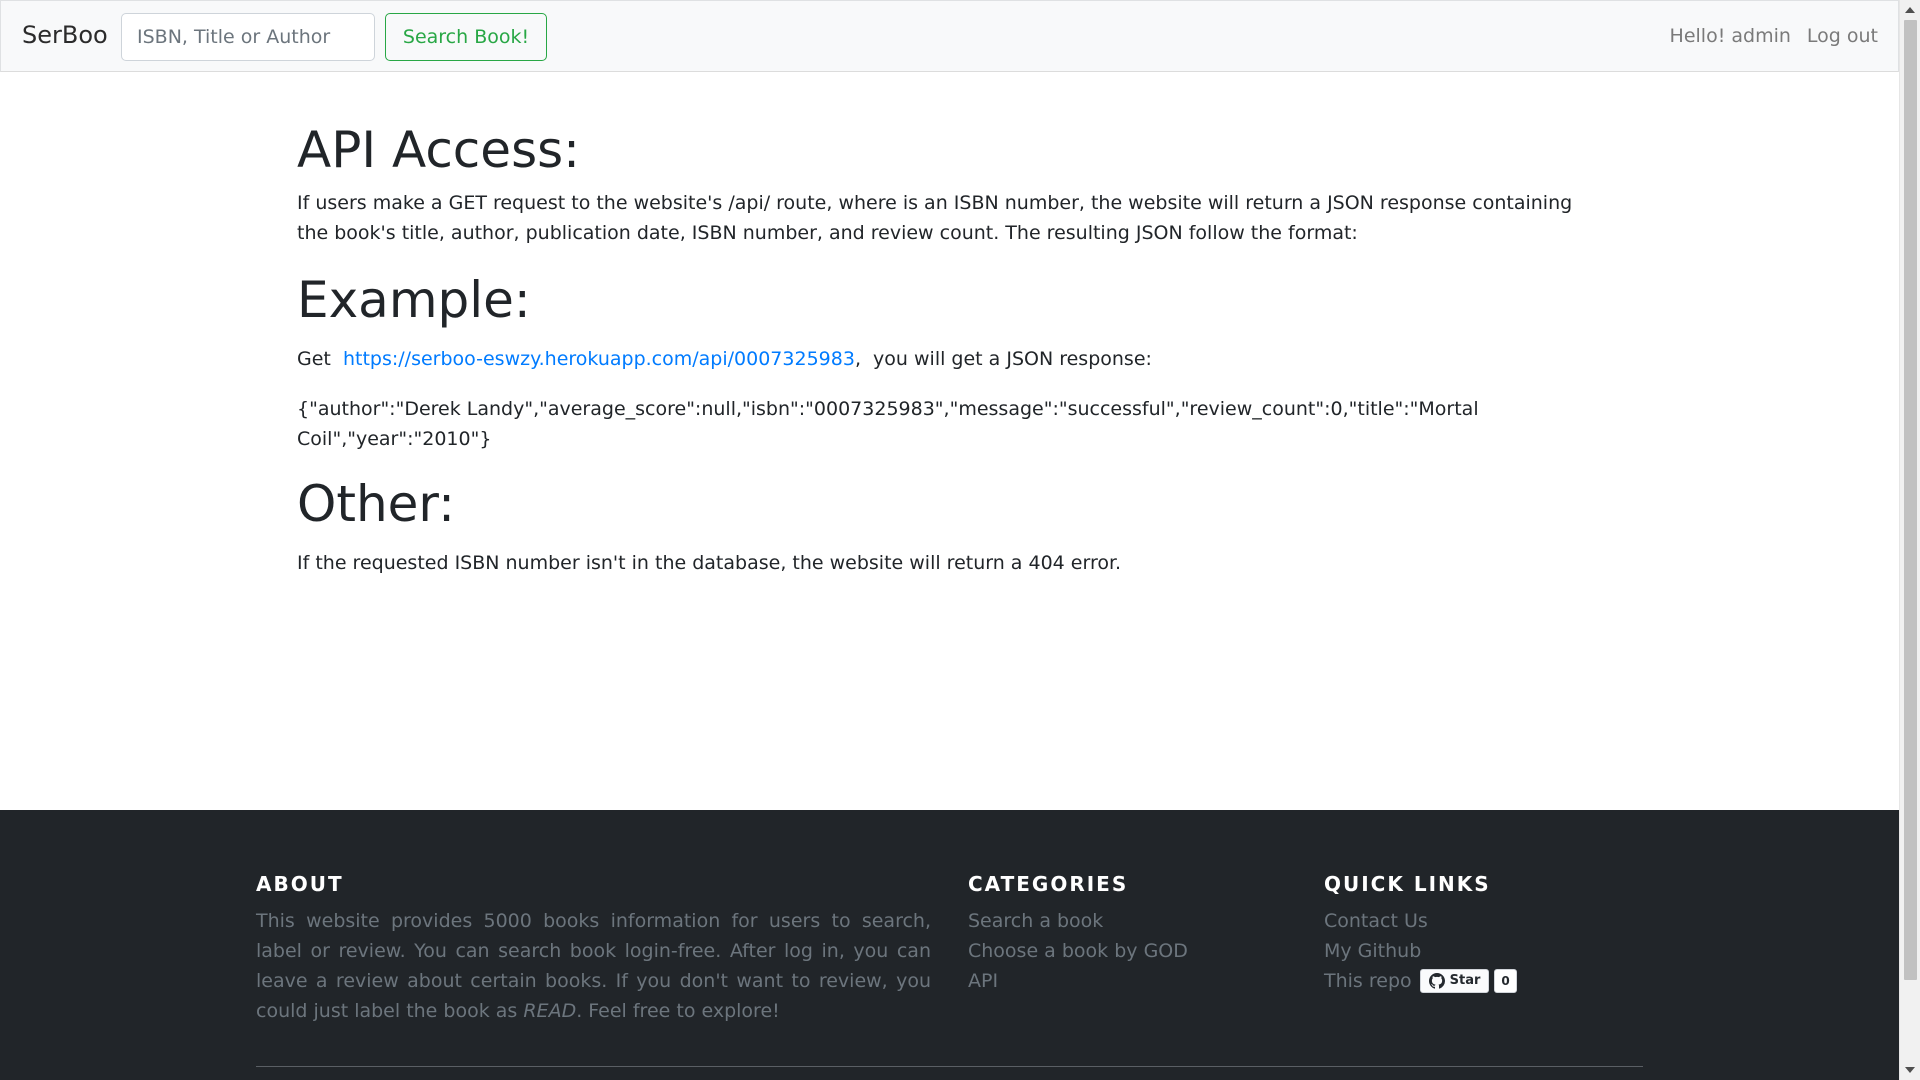  Describe the element at coordinates (376, 504) in the screenshot. I see `other-heading: Other:` at that location.